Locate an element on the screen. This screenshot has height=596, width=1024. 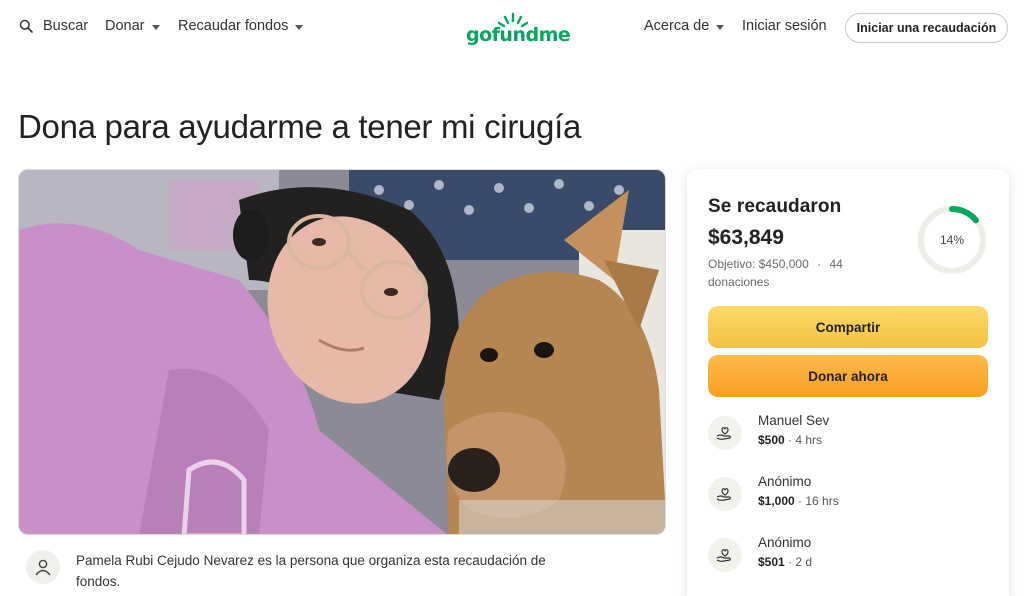
gofundme-logo: gofundme is located at coordinates (518, 29).